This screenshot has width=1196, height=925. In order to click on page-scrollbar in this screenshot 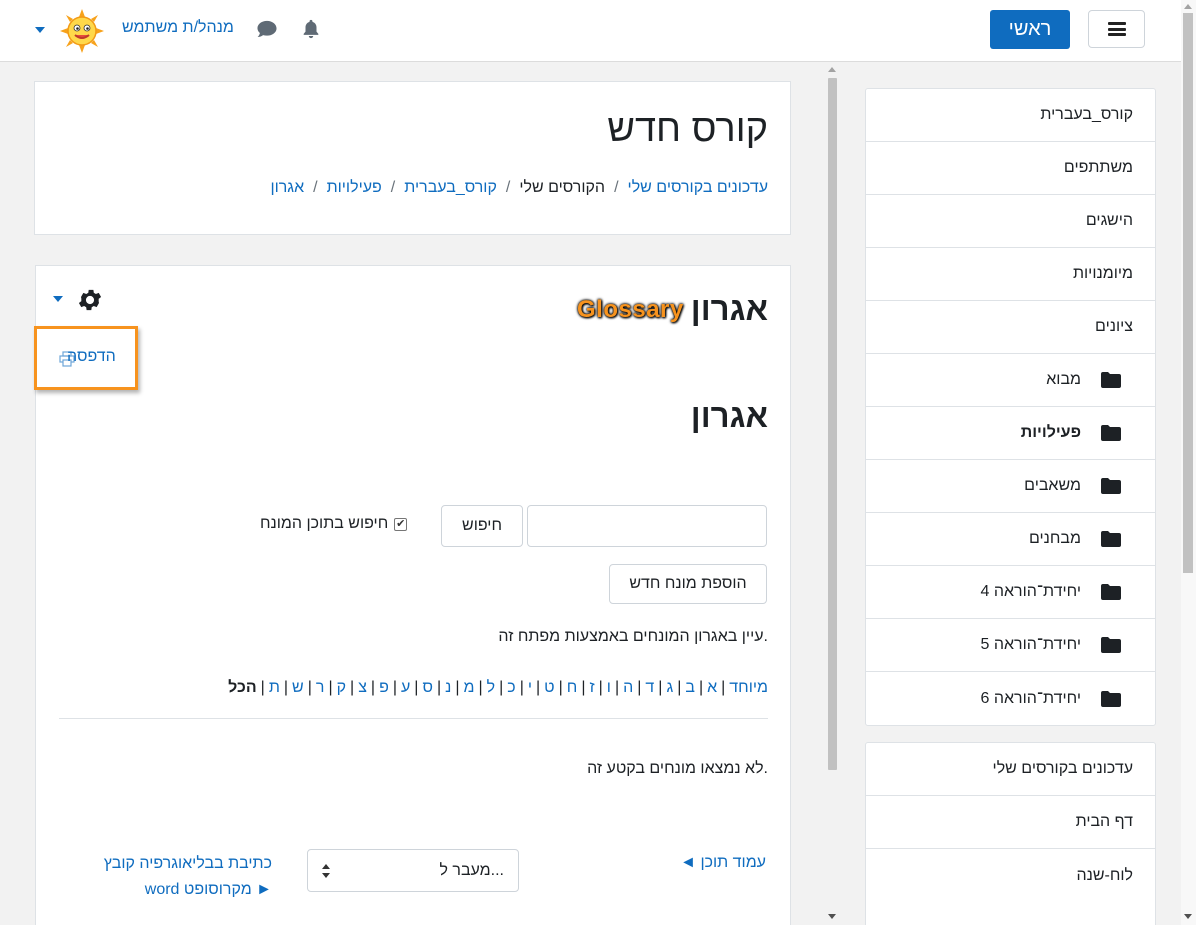, I will do `click(1188, 462)`.